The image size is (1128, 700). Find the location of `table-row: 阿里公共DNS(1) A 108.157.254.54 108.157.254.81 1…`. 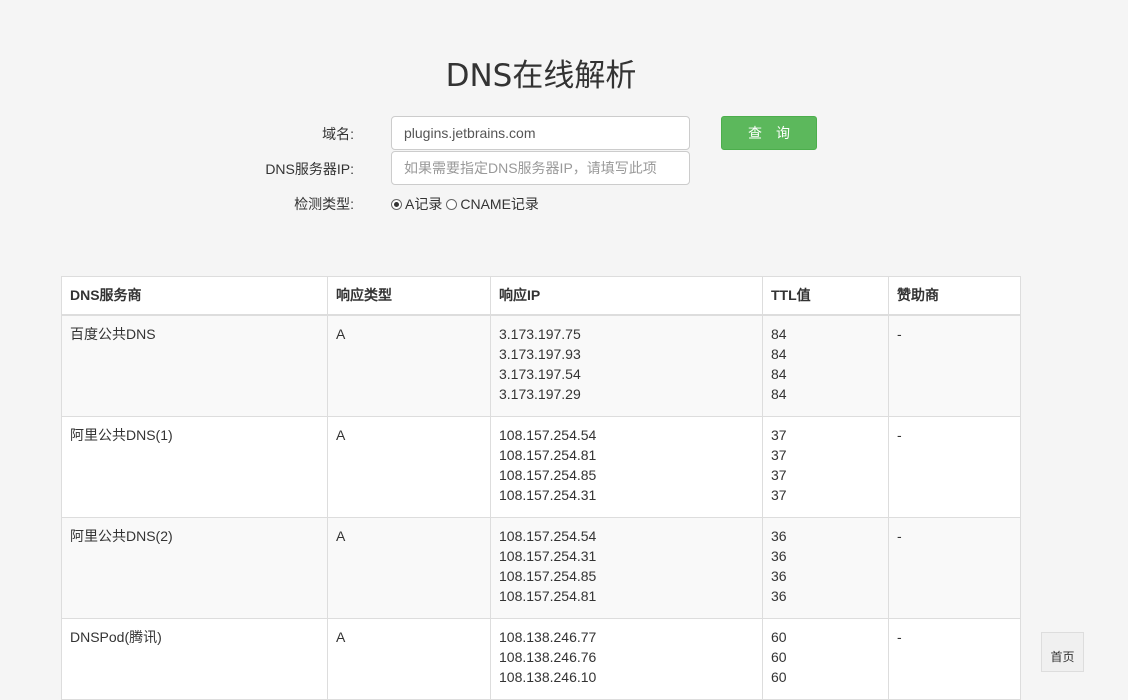

table-row: 阿里公共DNS(1) A 108.157.254.54 108.157.254.81 1… is located at coordinates (541, 467).